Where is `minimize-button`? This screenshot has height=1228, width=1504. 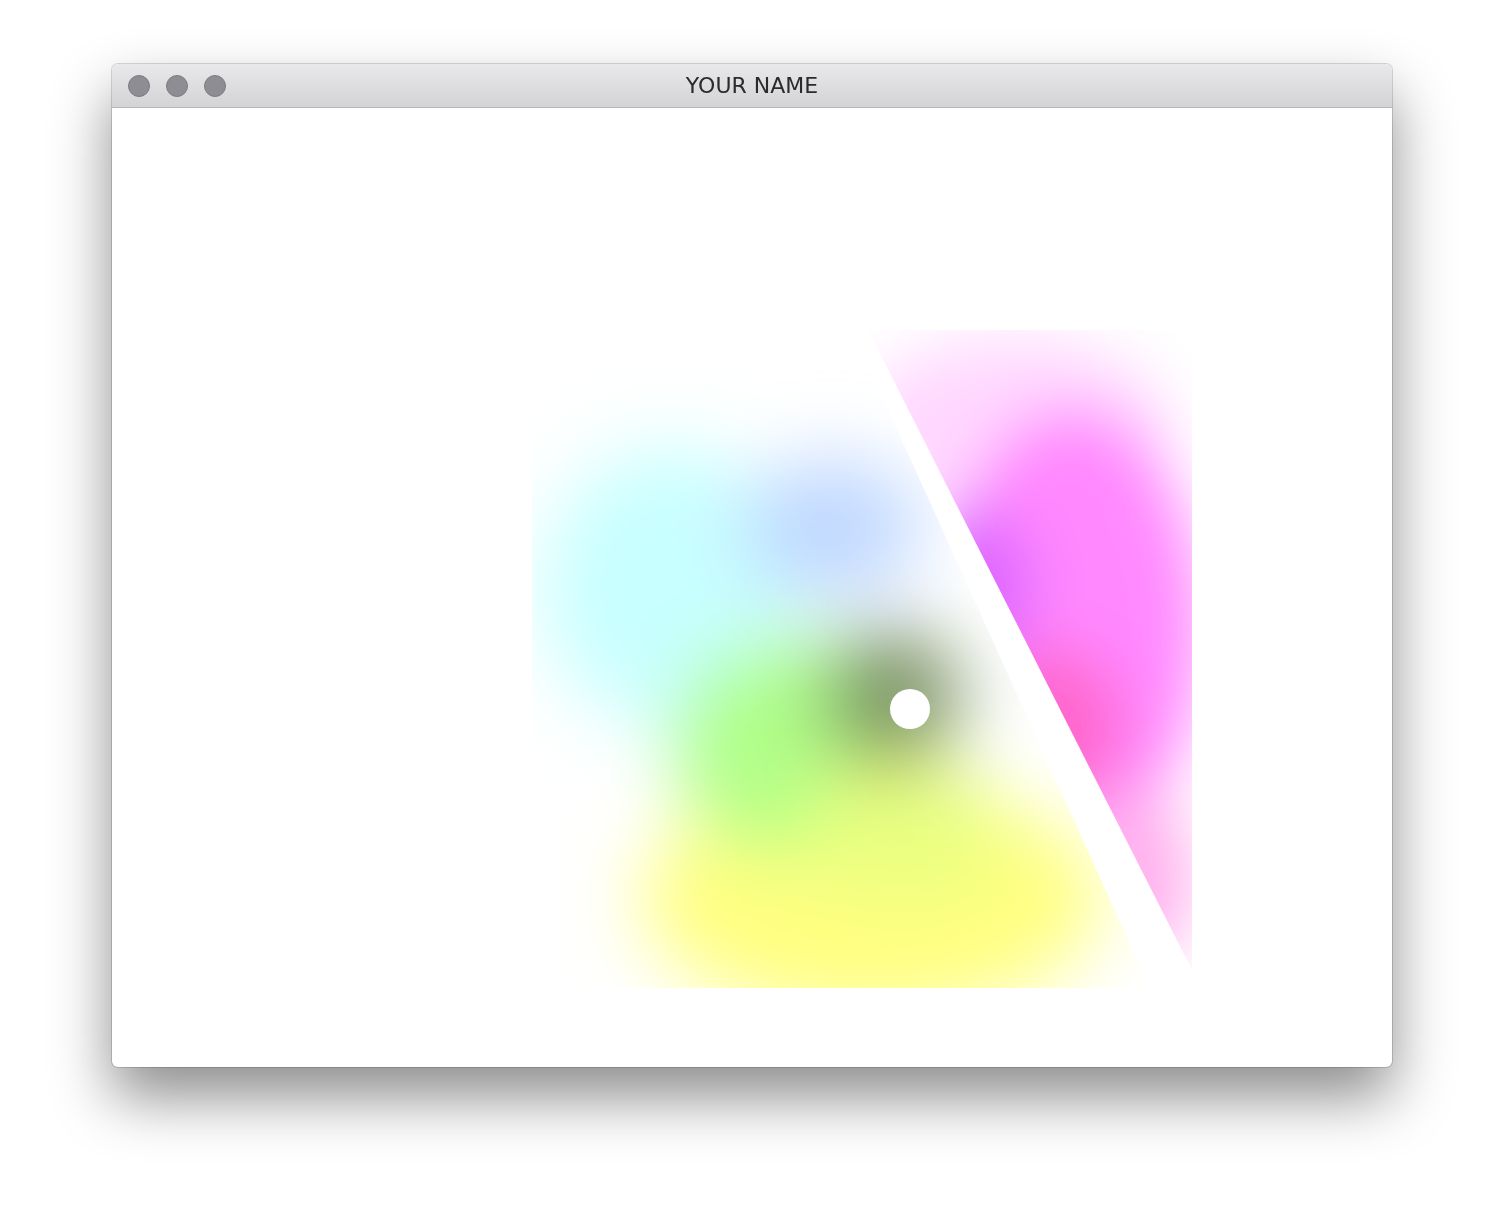
minimize-button is located at coordinates (177, 85).